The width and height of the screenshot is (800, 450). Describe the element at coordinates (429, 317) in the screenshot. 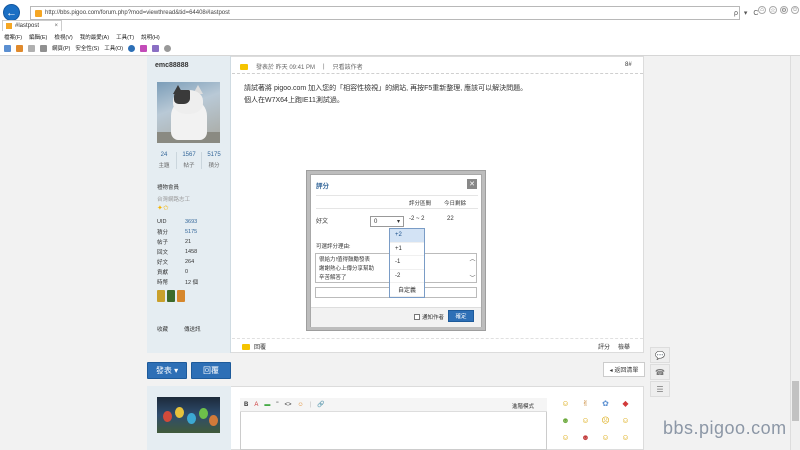

I see `notify-author-option: 通知作者` at that location.